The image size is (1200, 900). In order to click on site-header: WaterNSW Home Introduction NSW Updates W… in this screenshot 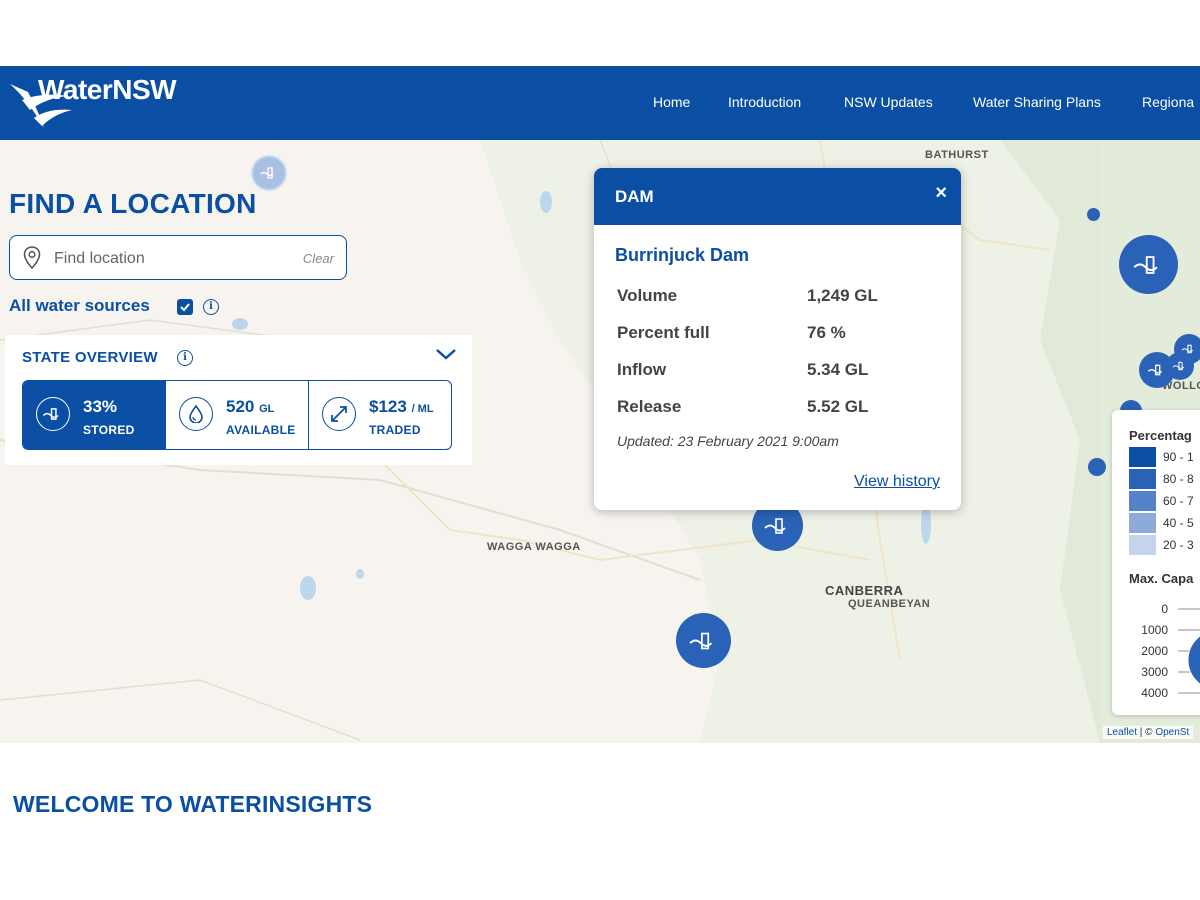, I will do `click(600, 103)`.